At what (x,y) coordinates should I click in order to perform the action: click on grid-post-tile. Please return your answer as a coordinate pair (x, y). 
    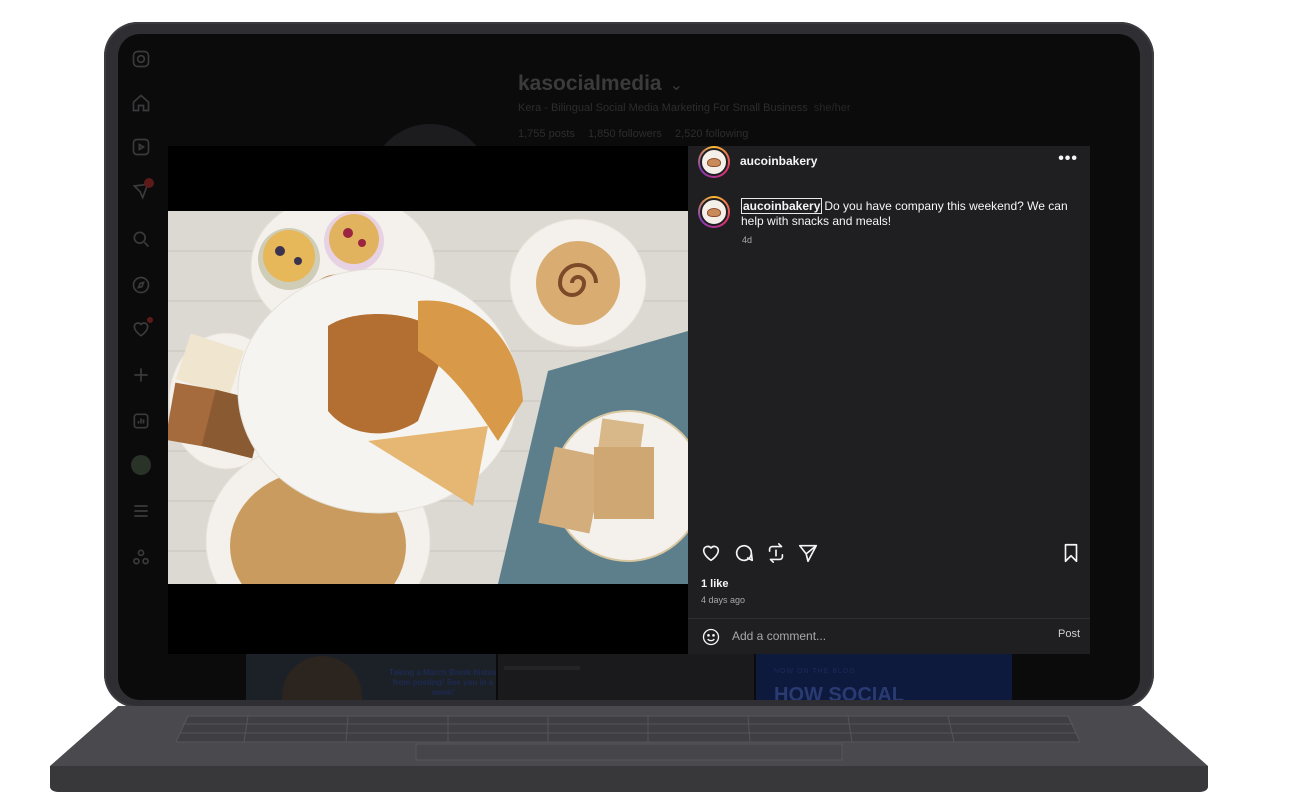
    Looking at the image, I should click on (626, 677).